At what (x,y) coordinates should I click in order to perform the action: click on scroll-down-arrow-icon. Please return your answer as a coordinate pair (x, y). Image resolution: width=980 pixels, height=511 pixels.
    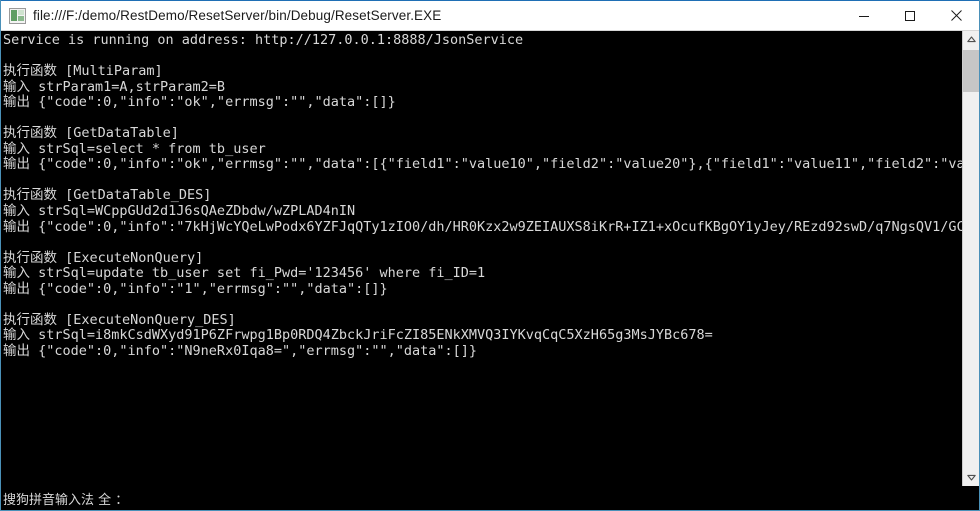
    Looking at the image, I should click on (971, 477).